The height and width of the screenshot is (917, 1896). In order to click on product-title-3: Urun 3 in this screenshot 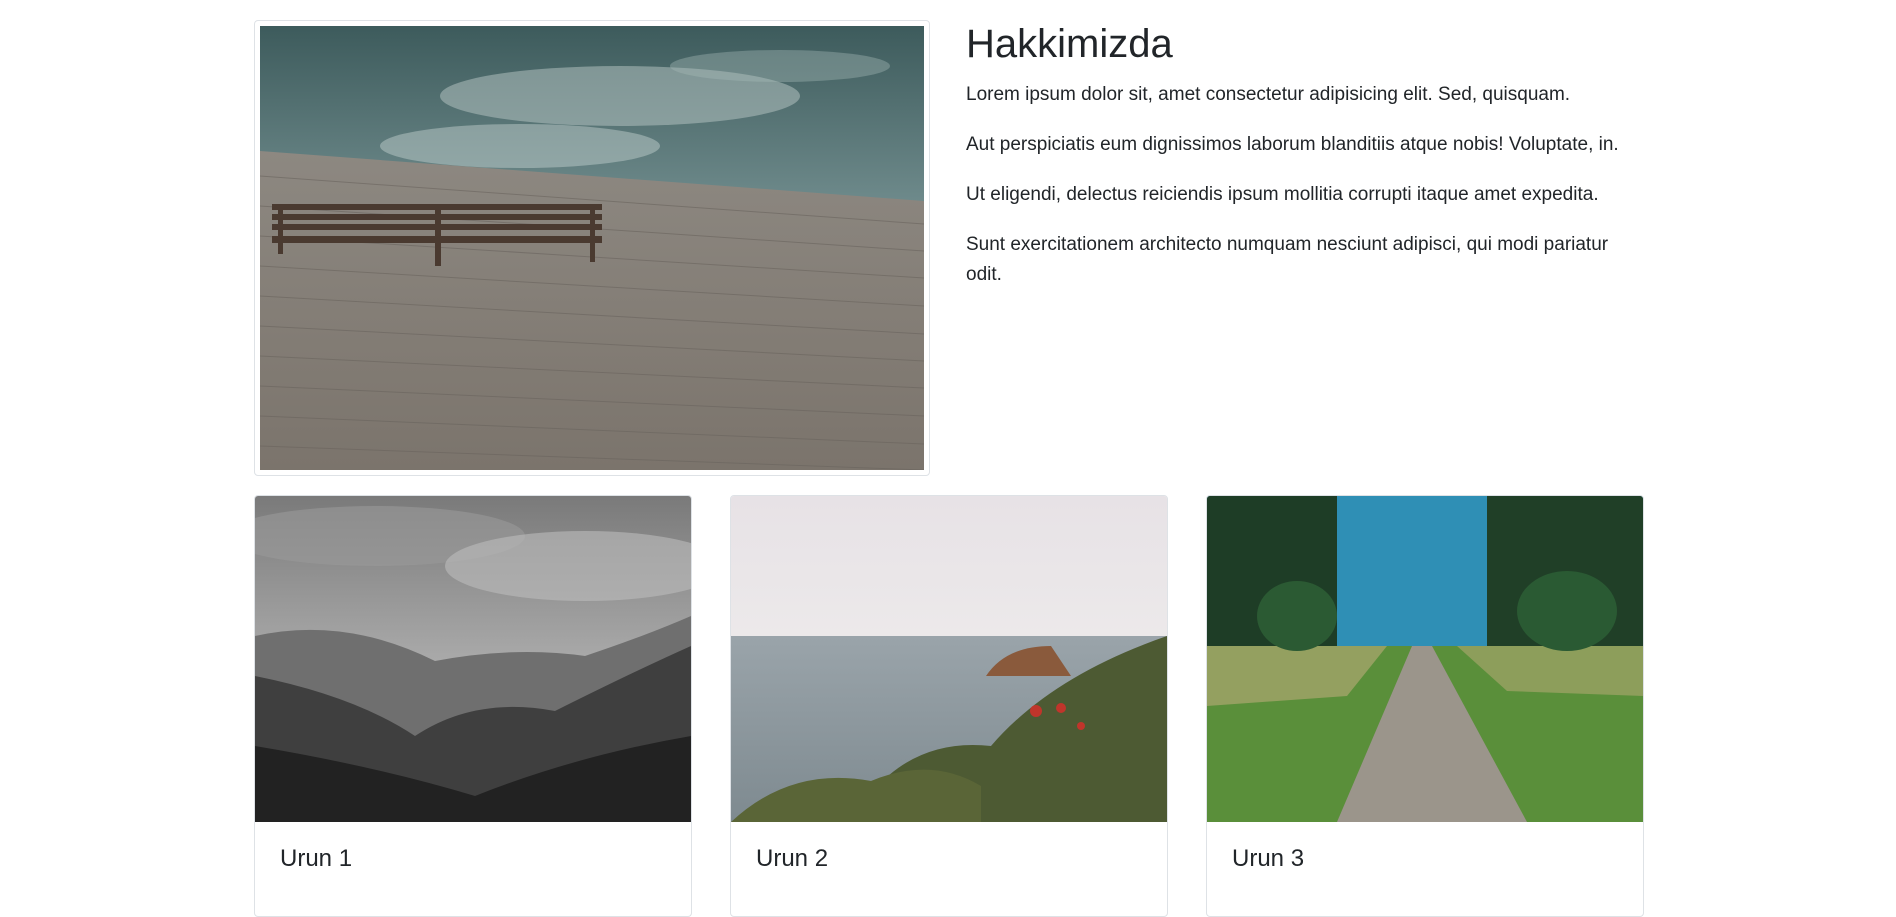, I will do `click(1268, 858)`.